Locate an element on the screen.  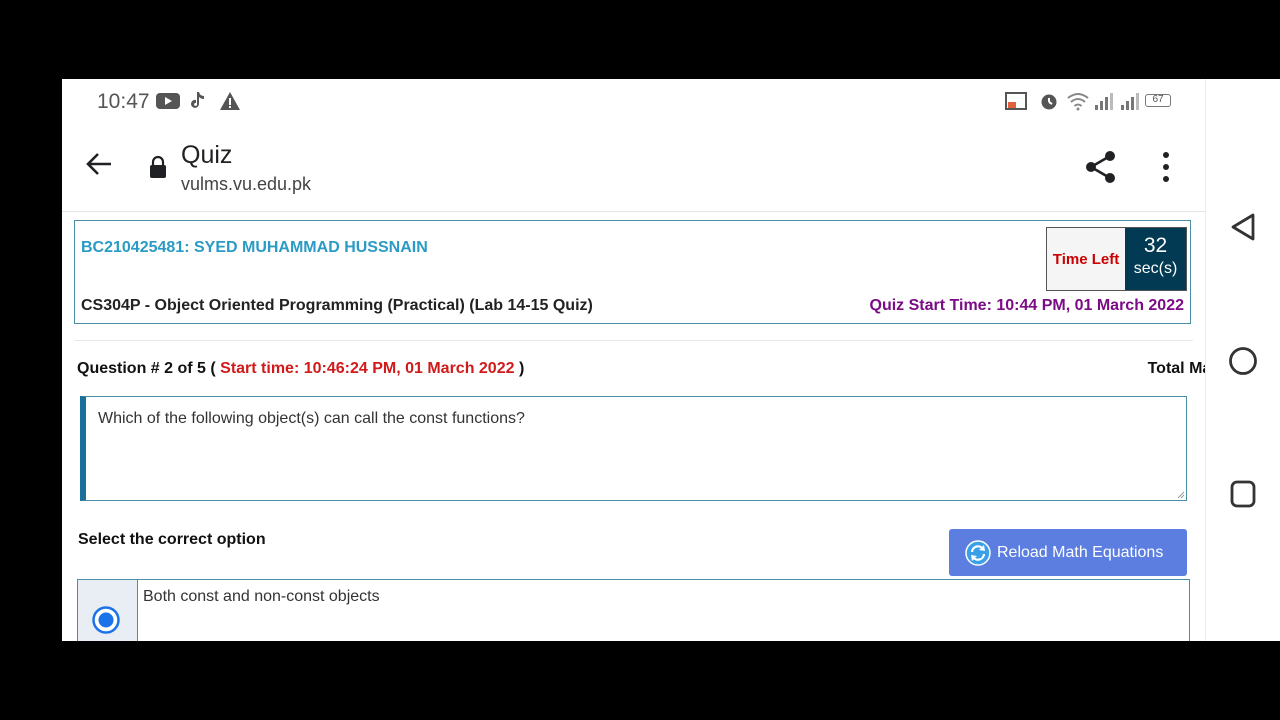
status-bar: 10:47 67 is located at coordinates (633, 101).